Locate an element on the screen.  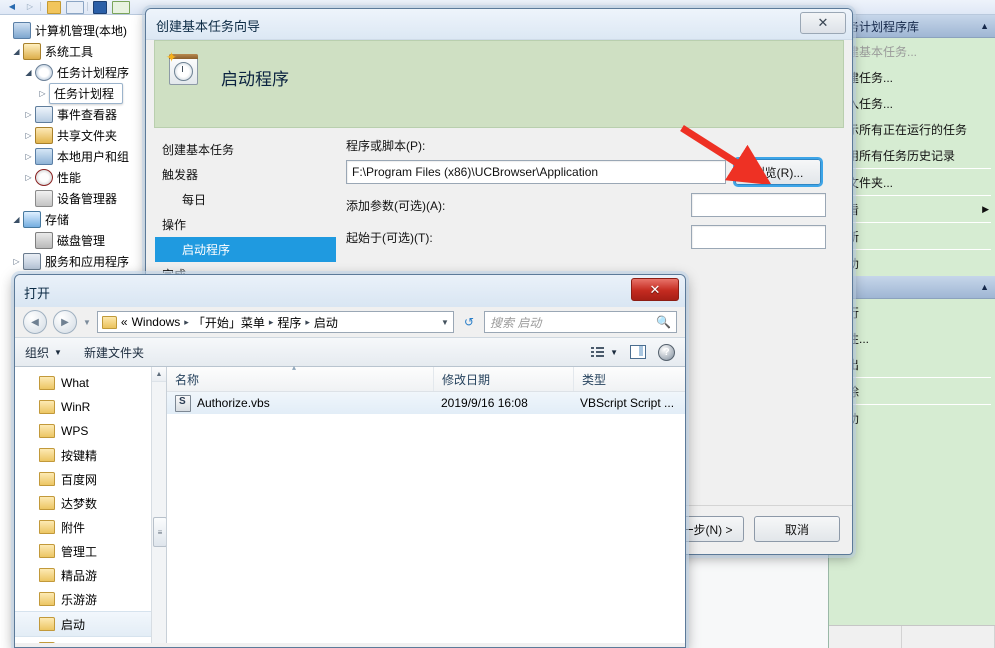
nav-tree-item: 百度网 is located at coordinates (90, 479).